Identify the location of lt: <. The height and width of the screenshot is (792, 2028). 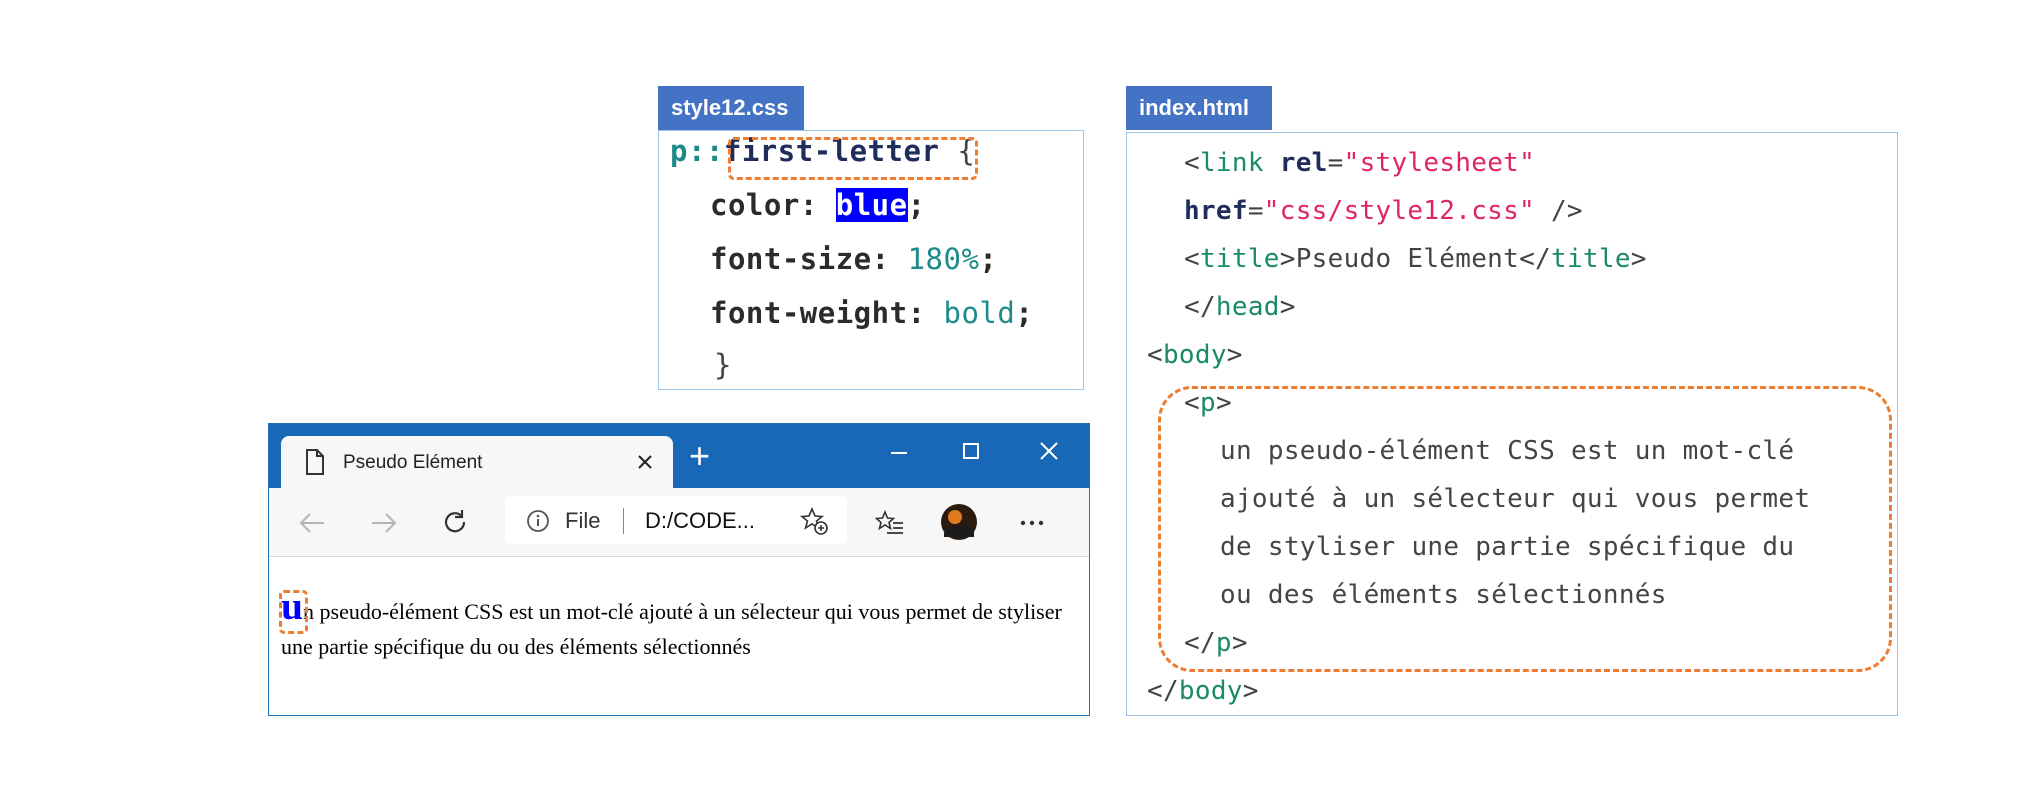
(1192, 163).